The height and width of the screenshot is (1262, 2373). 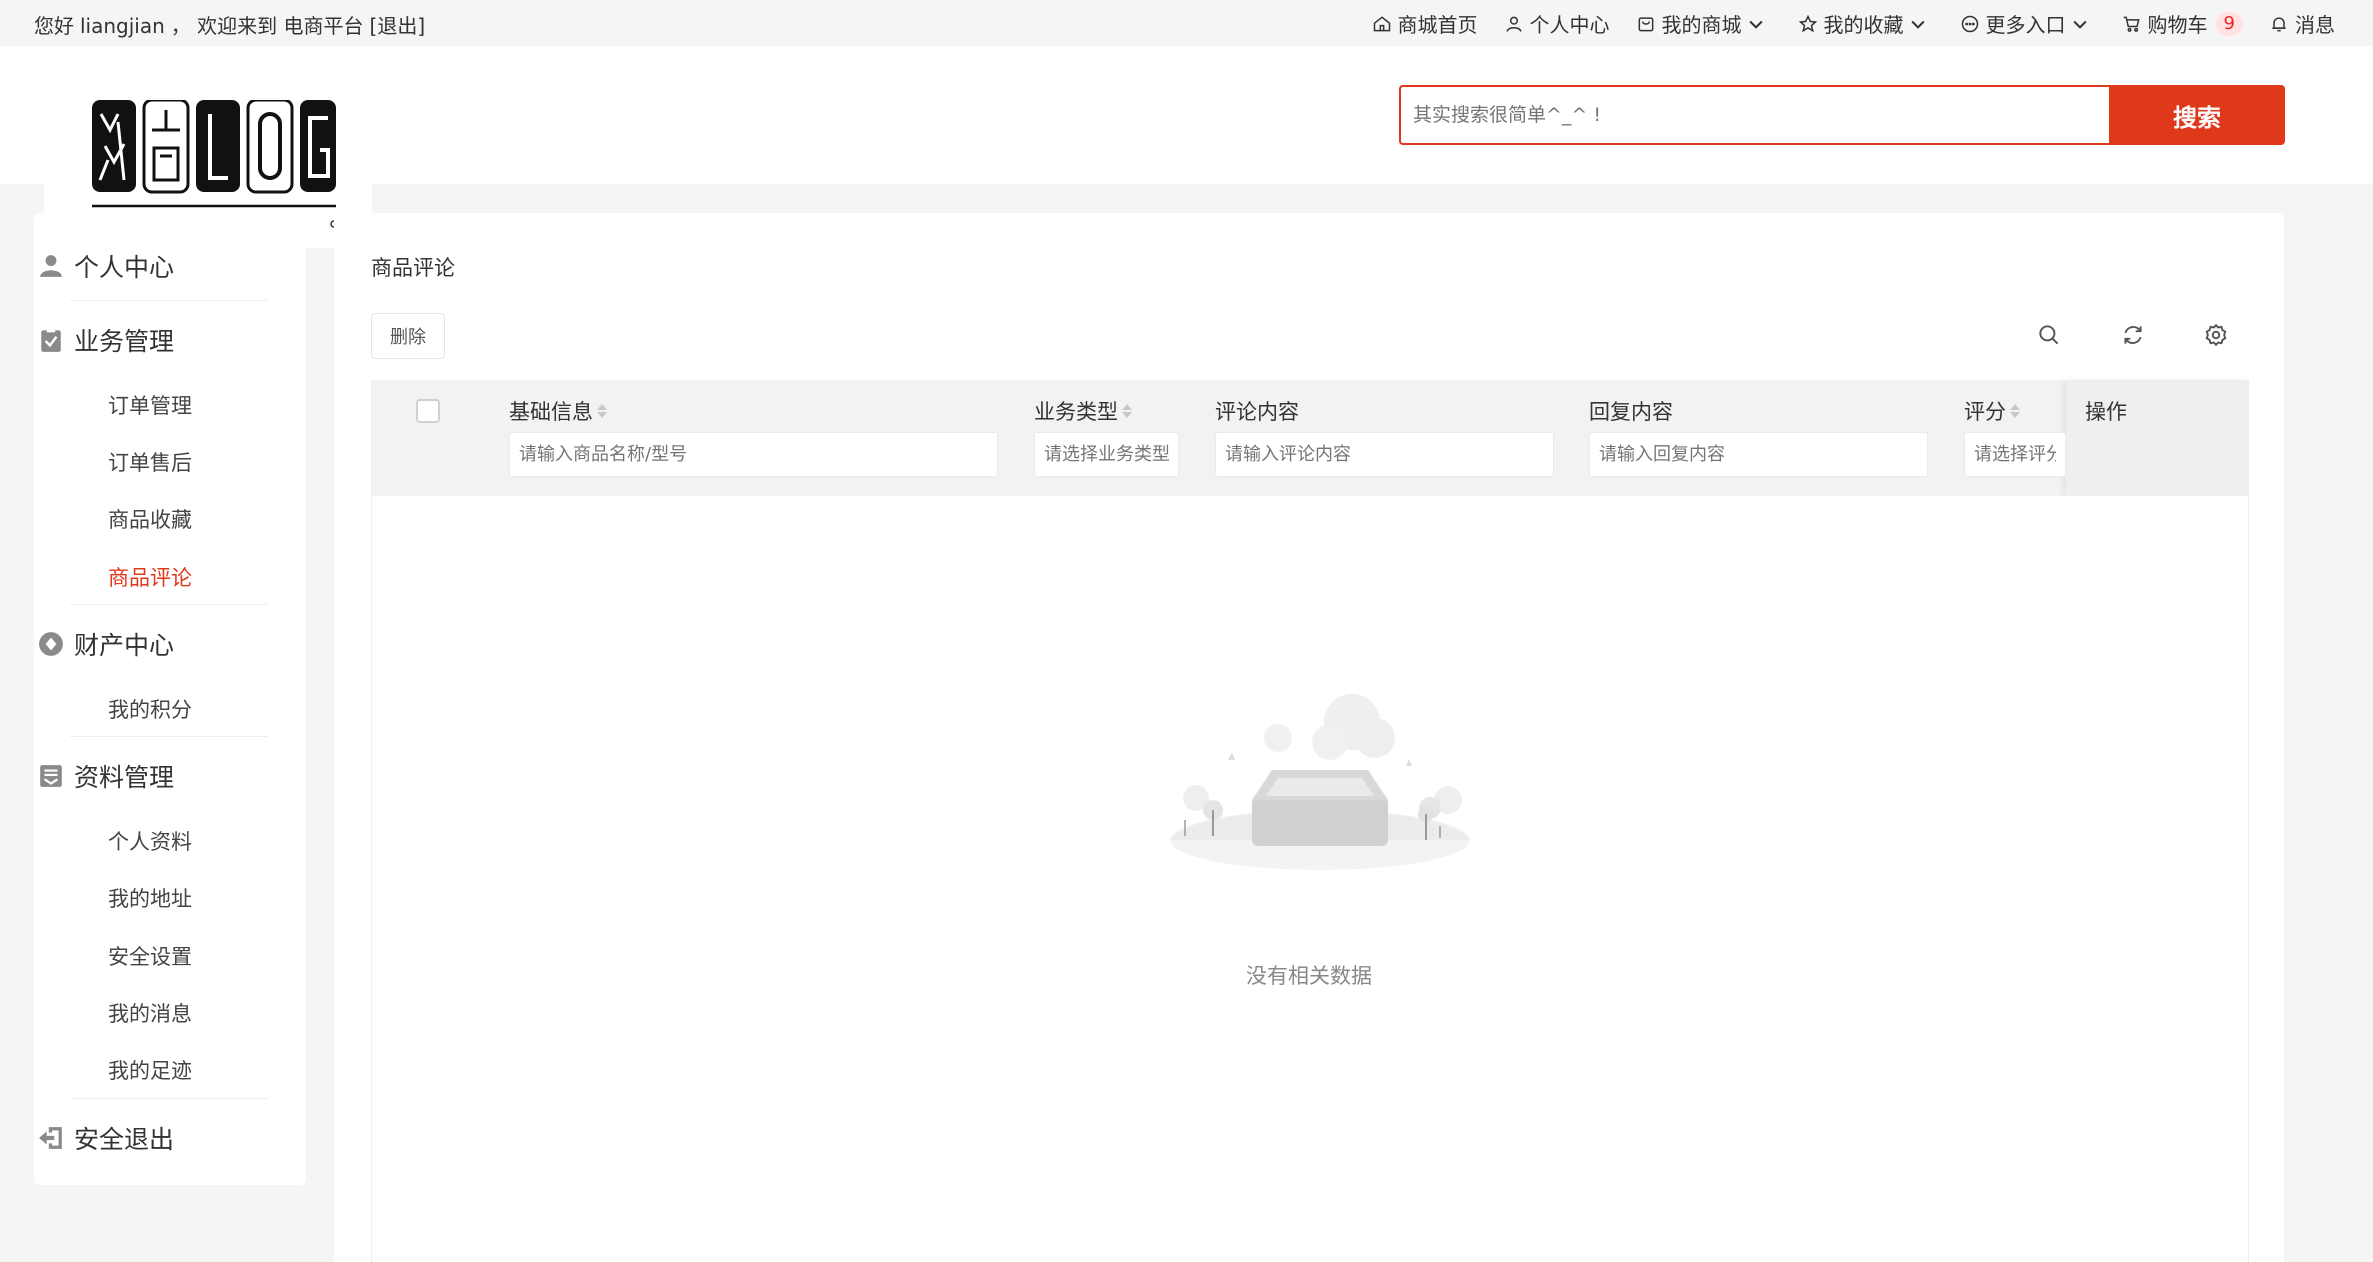 What do you see at coordinates (150, 519) in the screenshot?
I see `sidebar-item-product-favorites: 商品收藏` at bounding box center [150, 519].